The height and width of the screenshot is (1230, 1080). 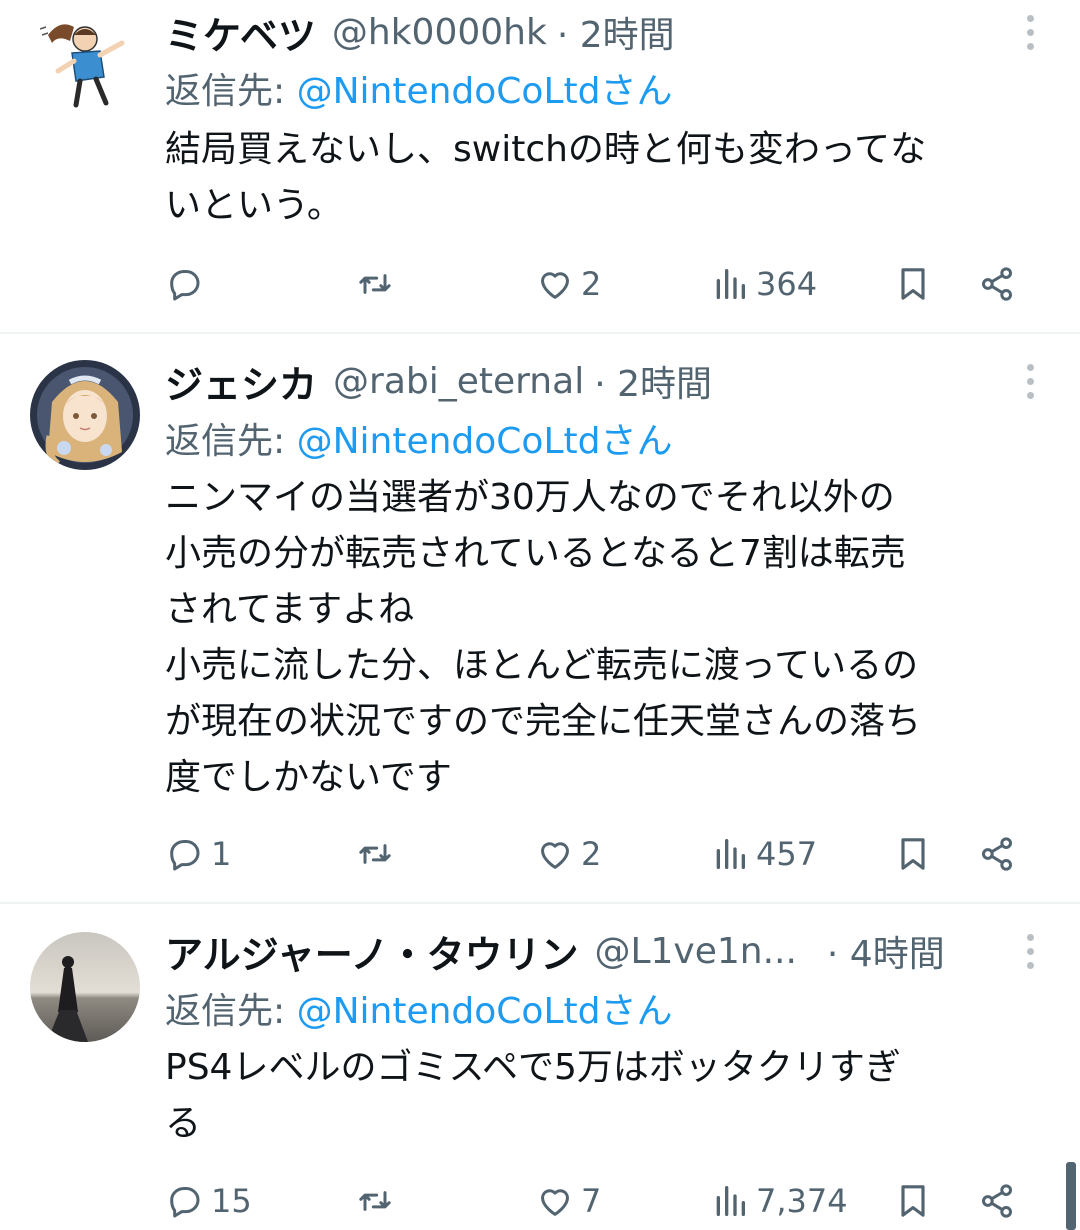 I want to click on tweet-actions: 15 7 7,374, so click(x=600, y=1201).